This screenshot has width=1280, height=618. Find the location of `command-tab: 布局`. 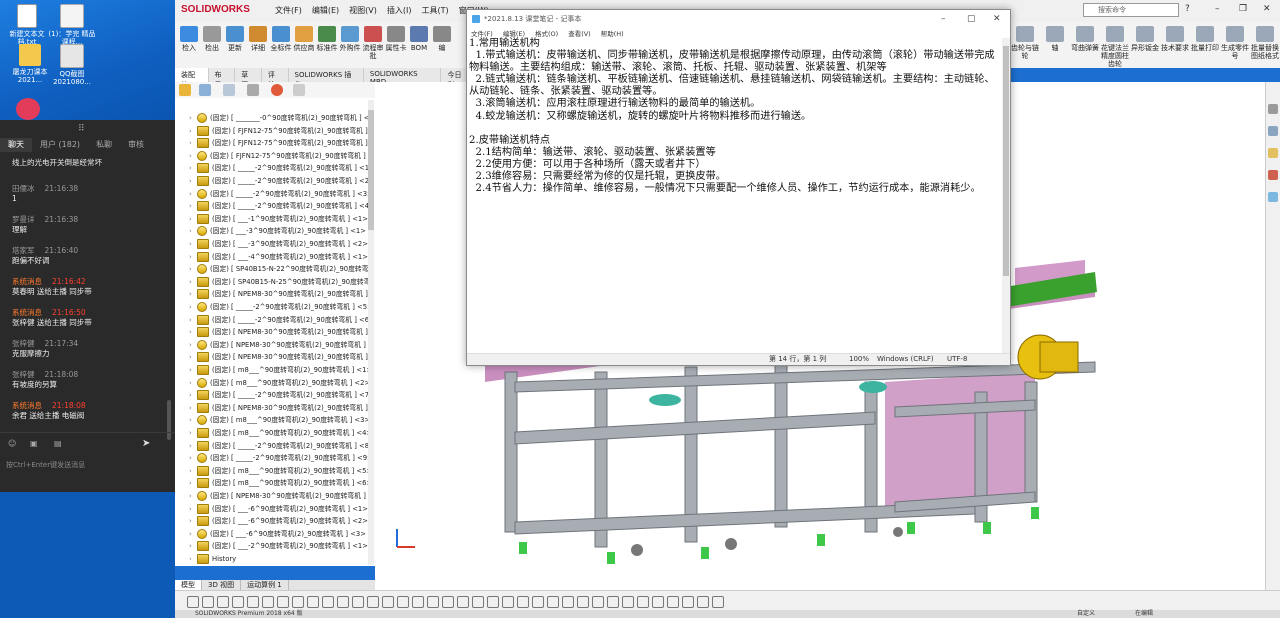

command-tab: 布局 is located at coordinates (222, 78).